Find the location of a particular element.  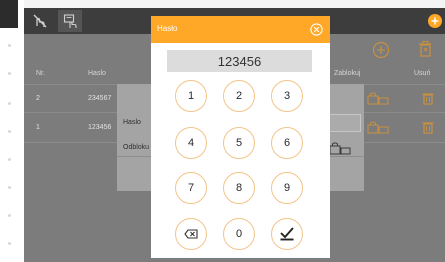

left-panel-strip is located at coordinates (9, 131).